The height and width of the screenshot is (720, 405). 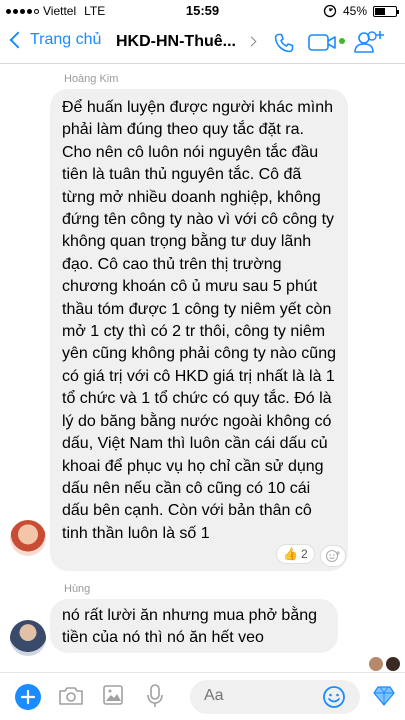 I want to click on add-people-icon, so click(x=369, y=42).